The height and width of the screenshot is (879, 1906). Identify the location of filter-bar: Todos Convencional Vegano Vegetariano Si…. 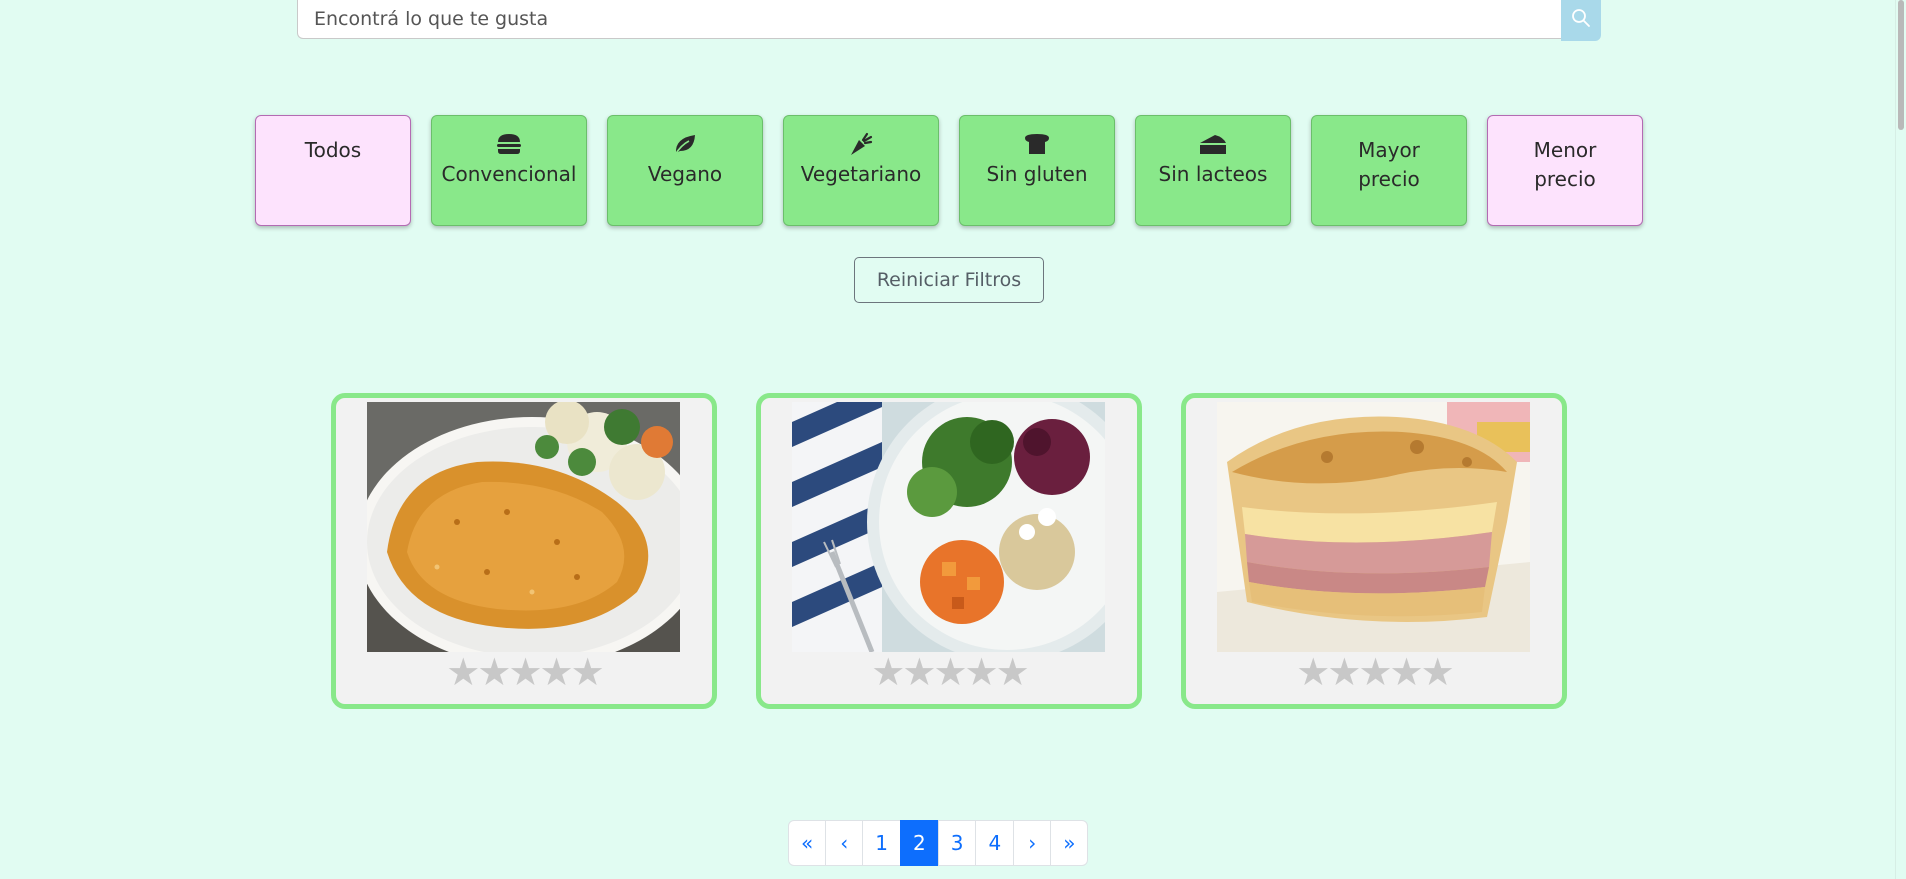
(949, 170).